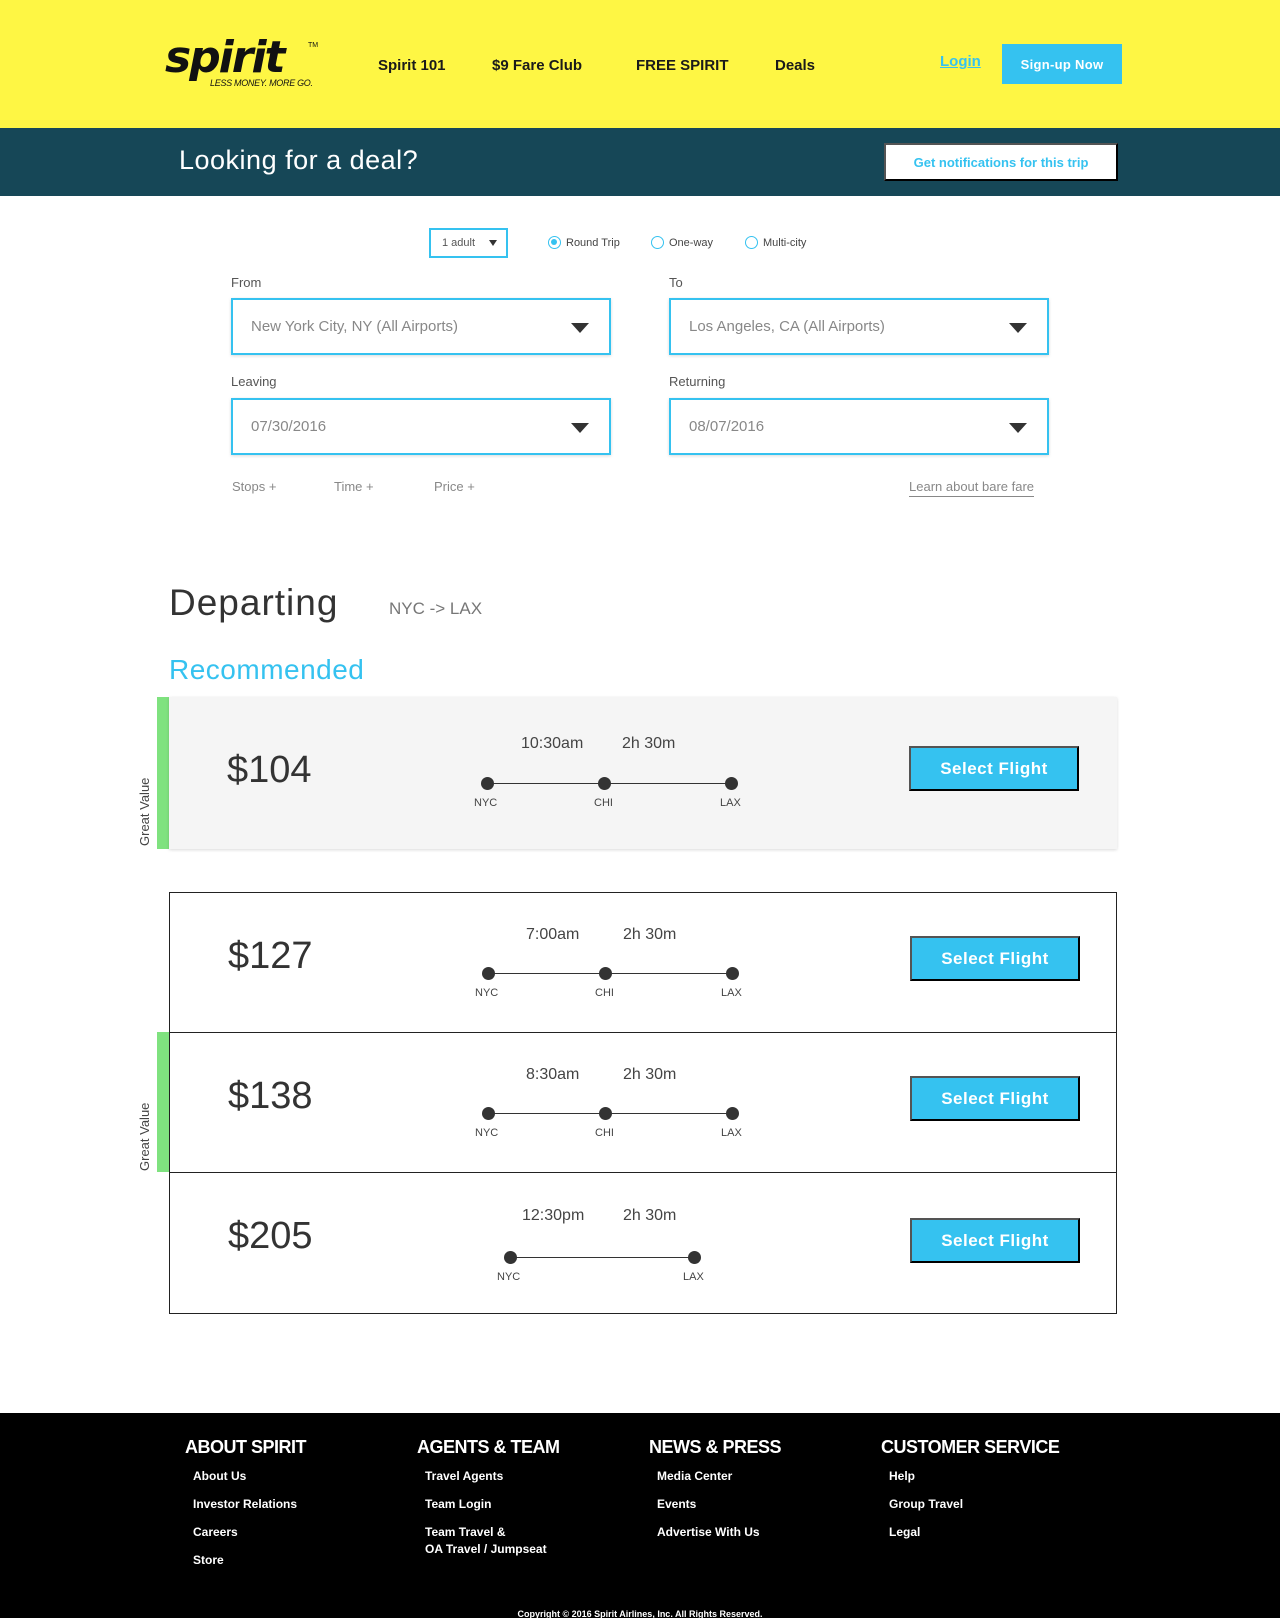 The width and height of the screenshot is (1280, 1618). What do you see at coordinates (787, 326) in the screenshot?
I see `to-select-value: Los Angeles, CA (All Airports)` at bounding box center [787, 326].